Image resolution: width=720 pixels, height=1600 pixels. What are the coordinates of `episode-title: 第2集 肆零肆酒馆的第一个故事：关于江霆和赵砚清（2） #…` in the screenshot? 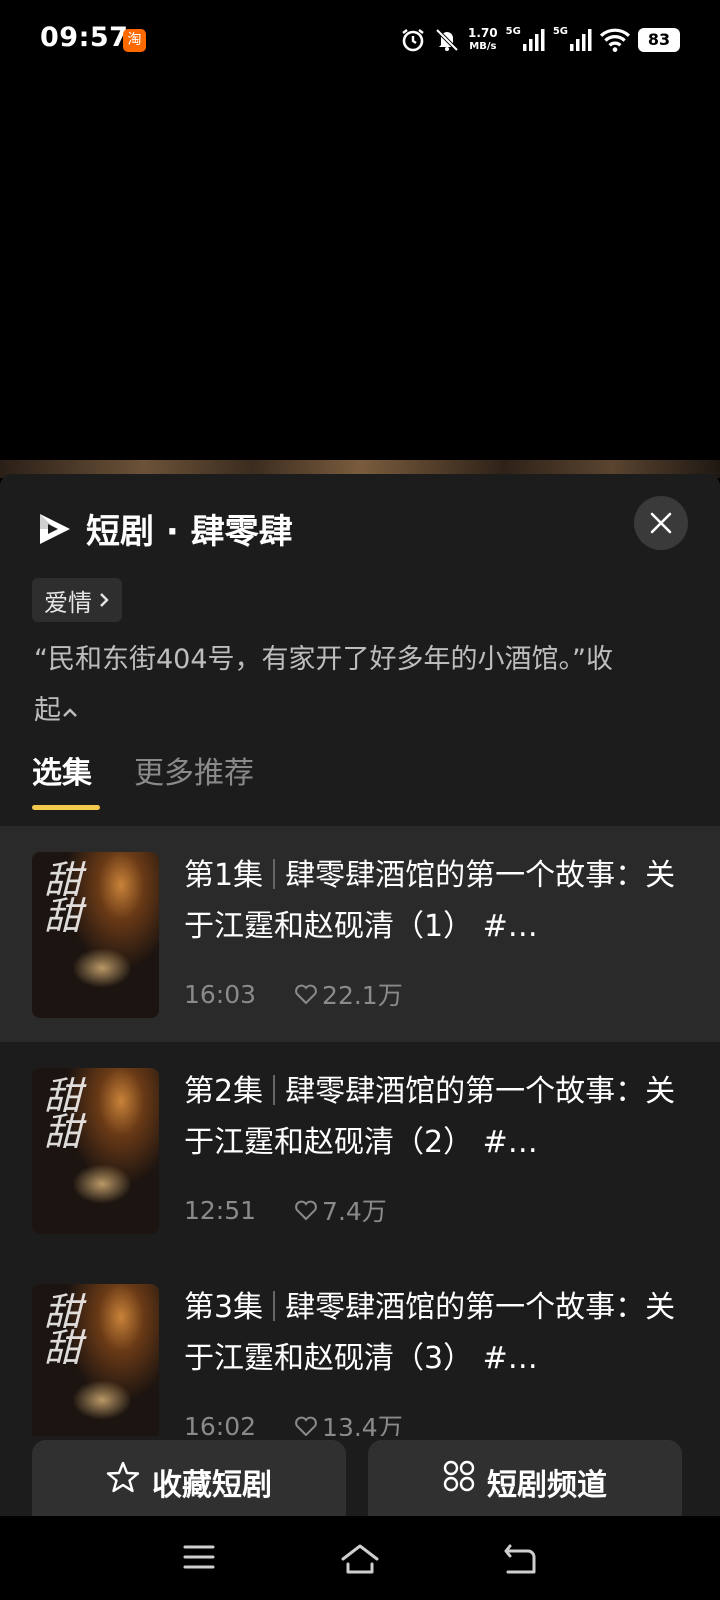 It's located at (434, 1117).